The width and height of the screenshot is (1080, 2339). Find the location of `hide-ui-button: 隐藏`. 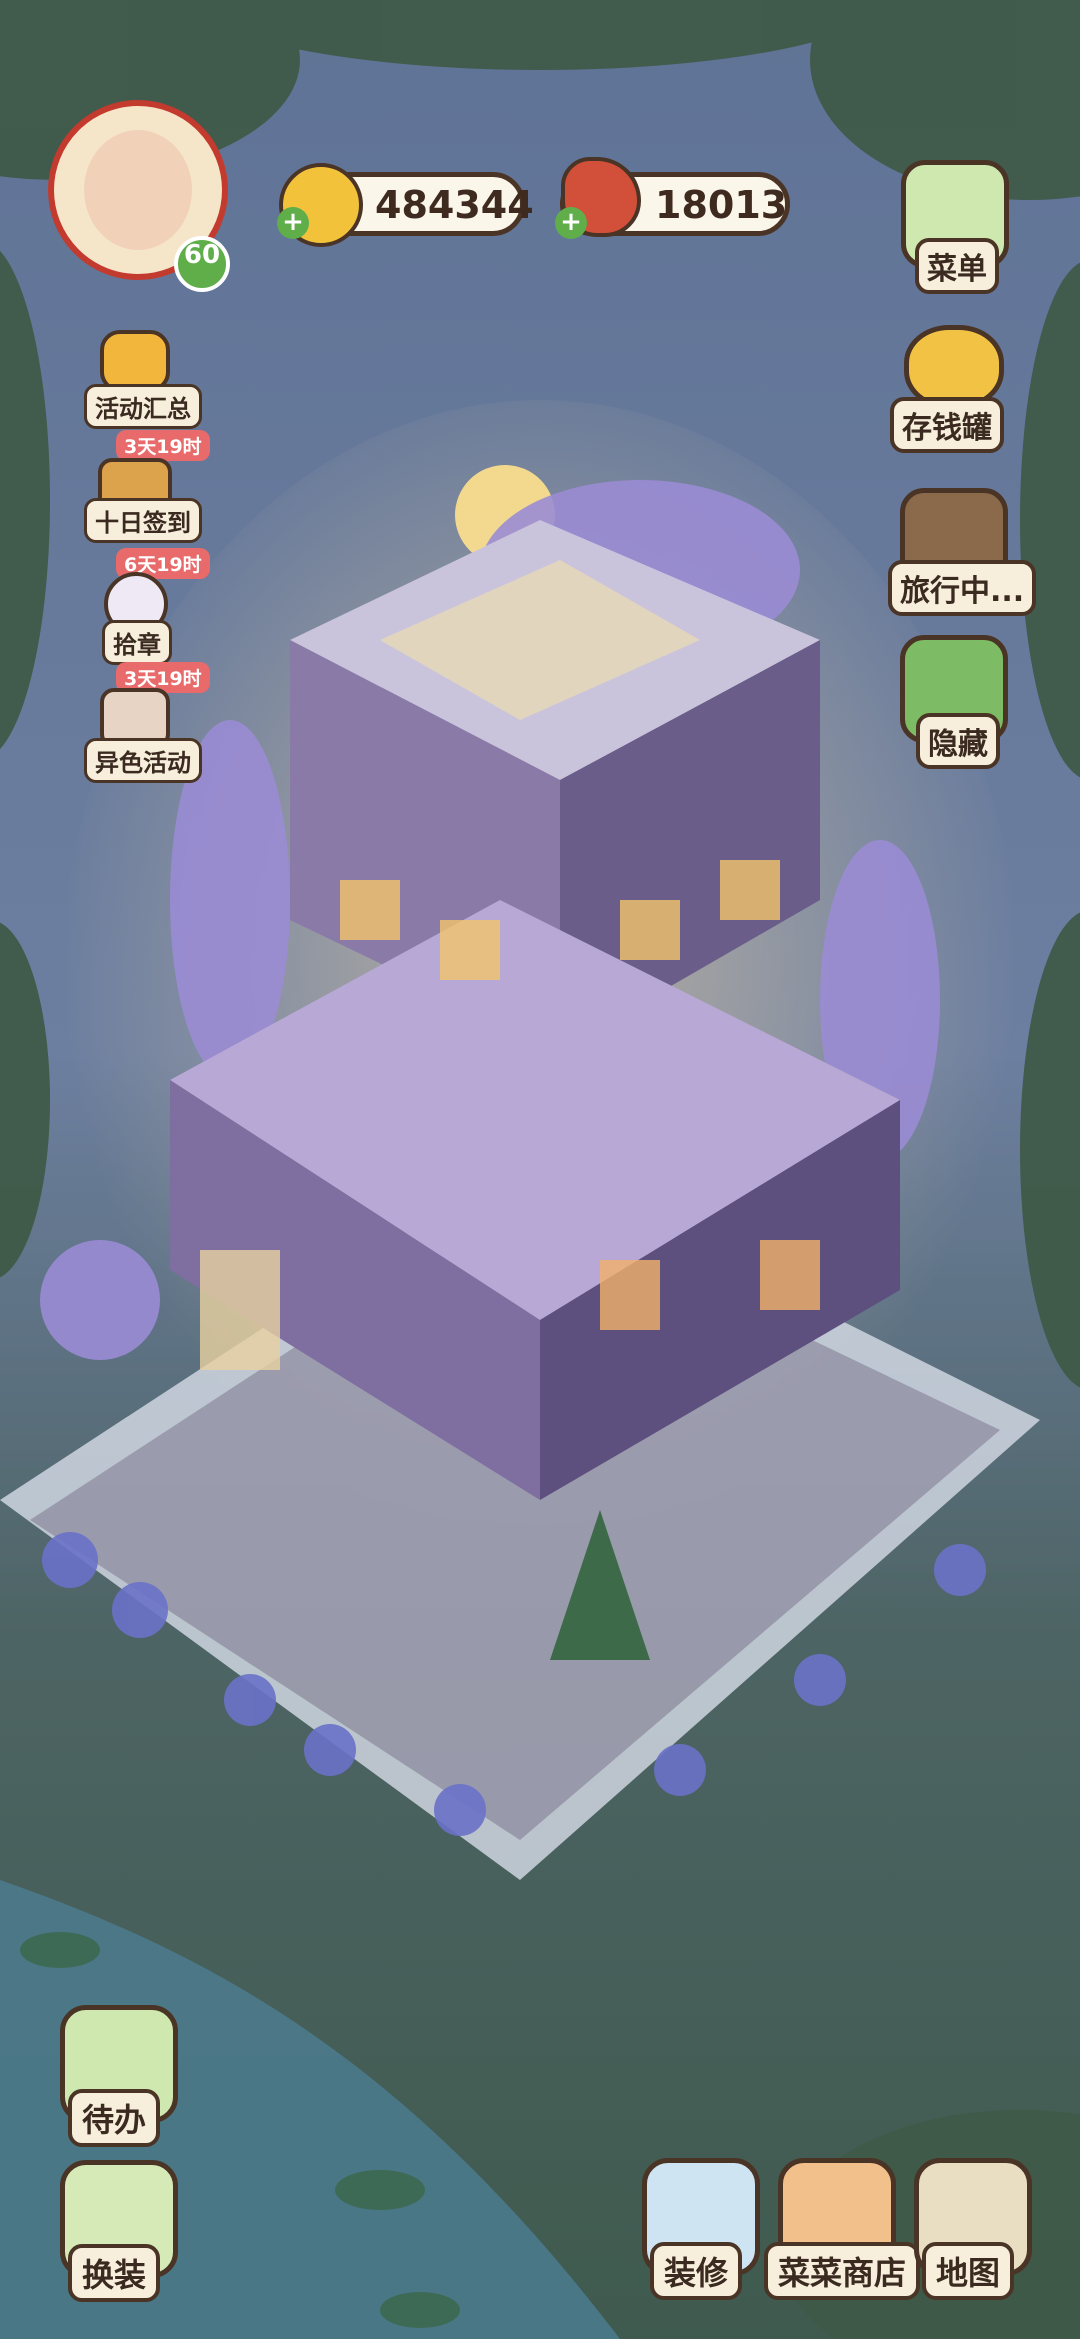

hide-ui-button: 隐藏 is located at coordinates (955, 702).